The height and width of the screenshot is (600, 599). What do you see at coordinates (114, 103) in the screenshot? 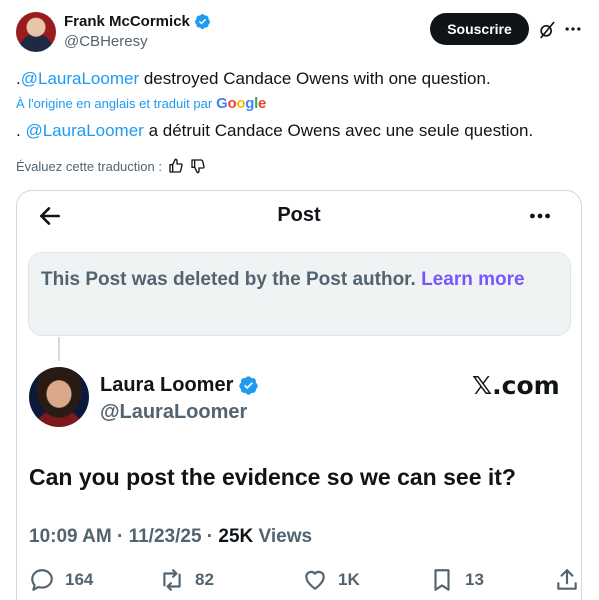
I see `translated-by-label: À l'origine en anglais et traduit par` at bounding box center [114, 103].